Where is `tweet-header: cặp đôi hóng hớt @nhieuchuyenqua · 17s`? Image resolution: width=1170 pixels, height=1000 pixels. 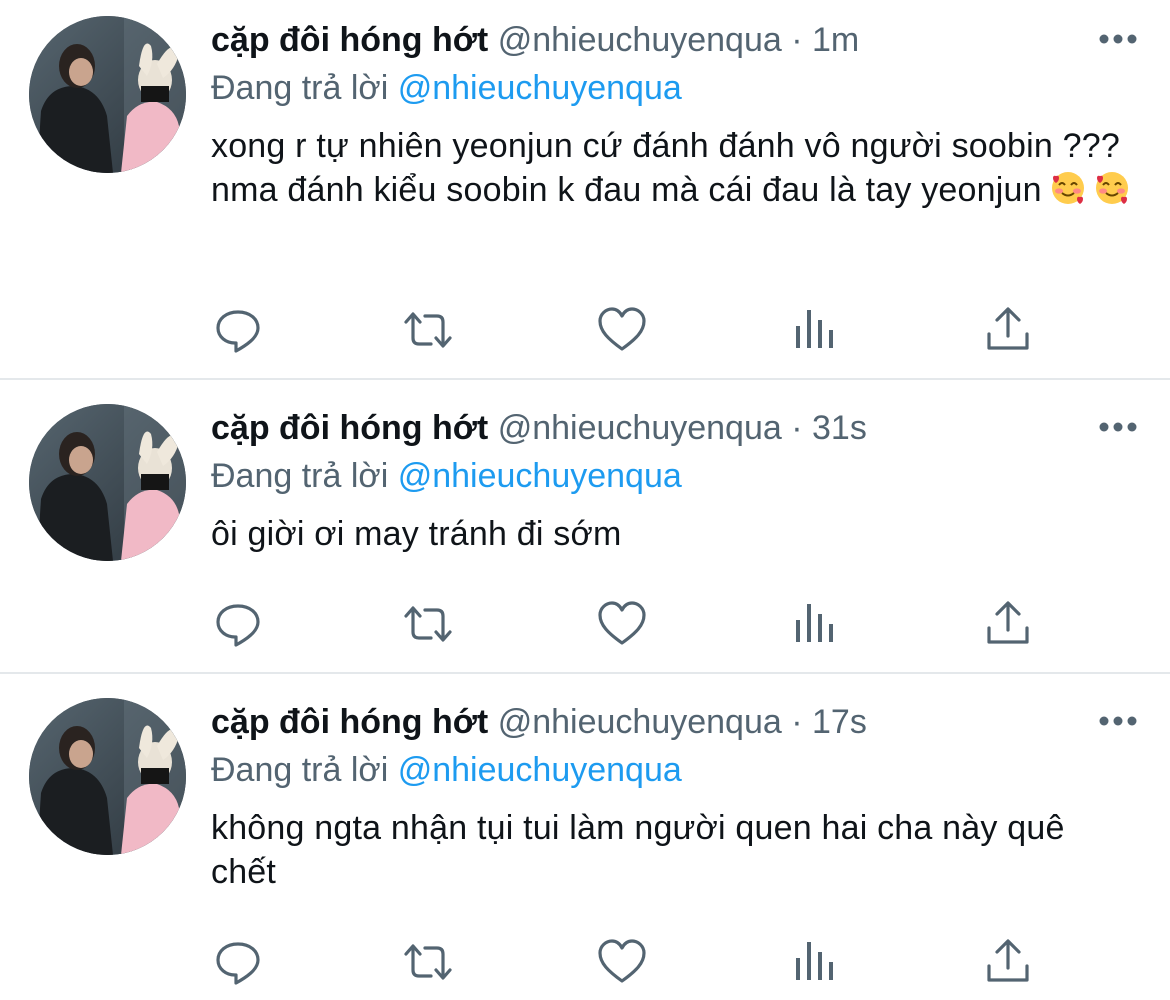 tweet-header: cặp đôi hóng hớt @nhieuchuyenqua · 17s is located at coordinates (645, 722).